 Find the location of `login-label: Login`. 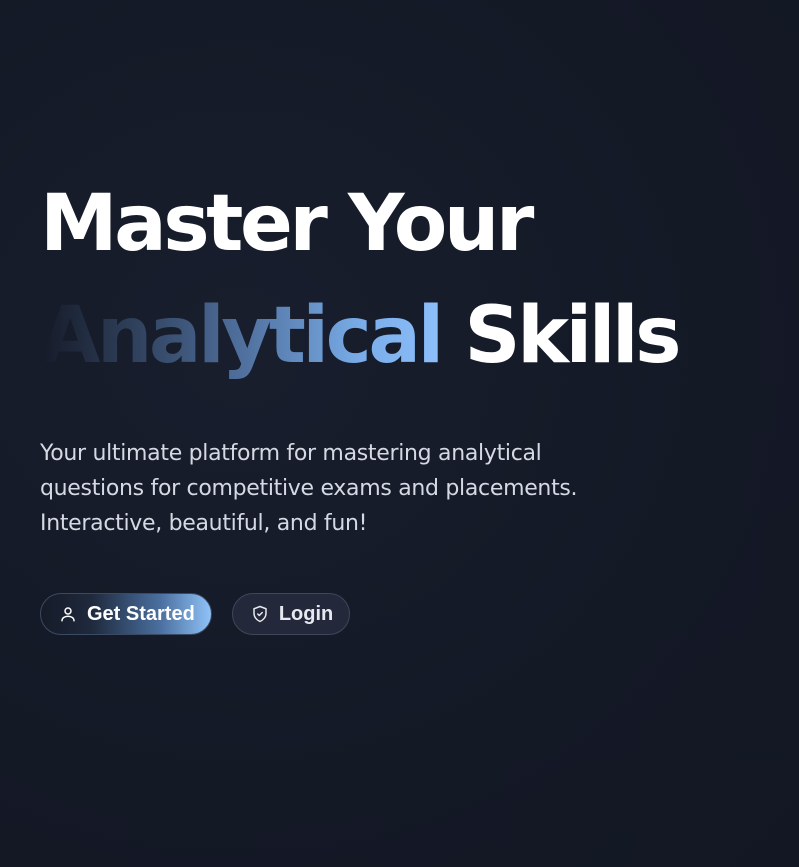

login-label: Login is located at coordinates (306, 613).